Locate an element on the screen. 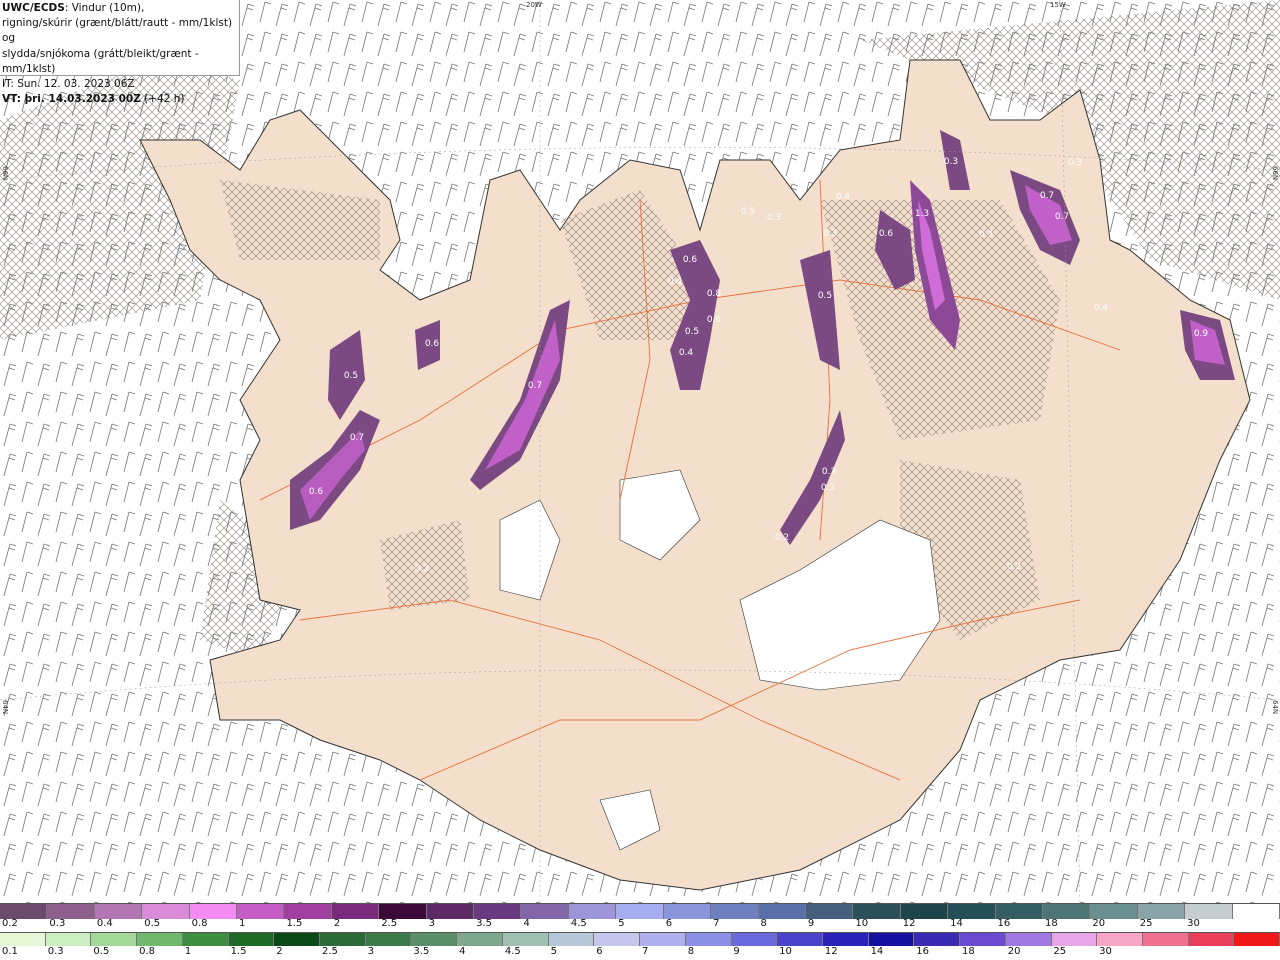  precip-value-label: 0.5 is located at coordinates (825, 296).